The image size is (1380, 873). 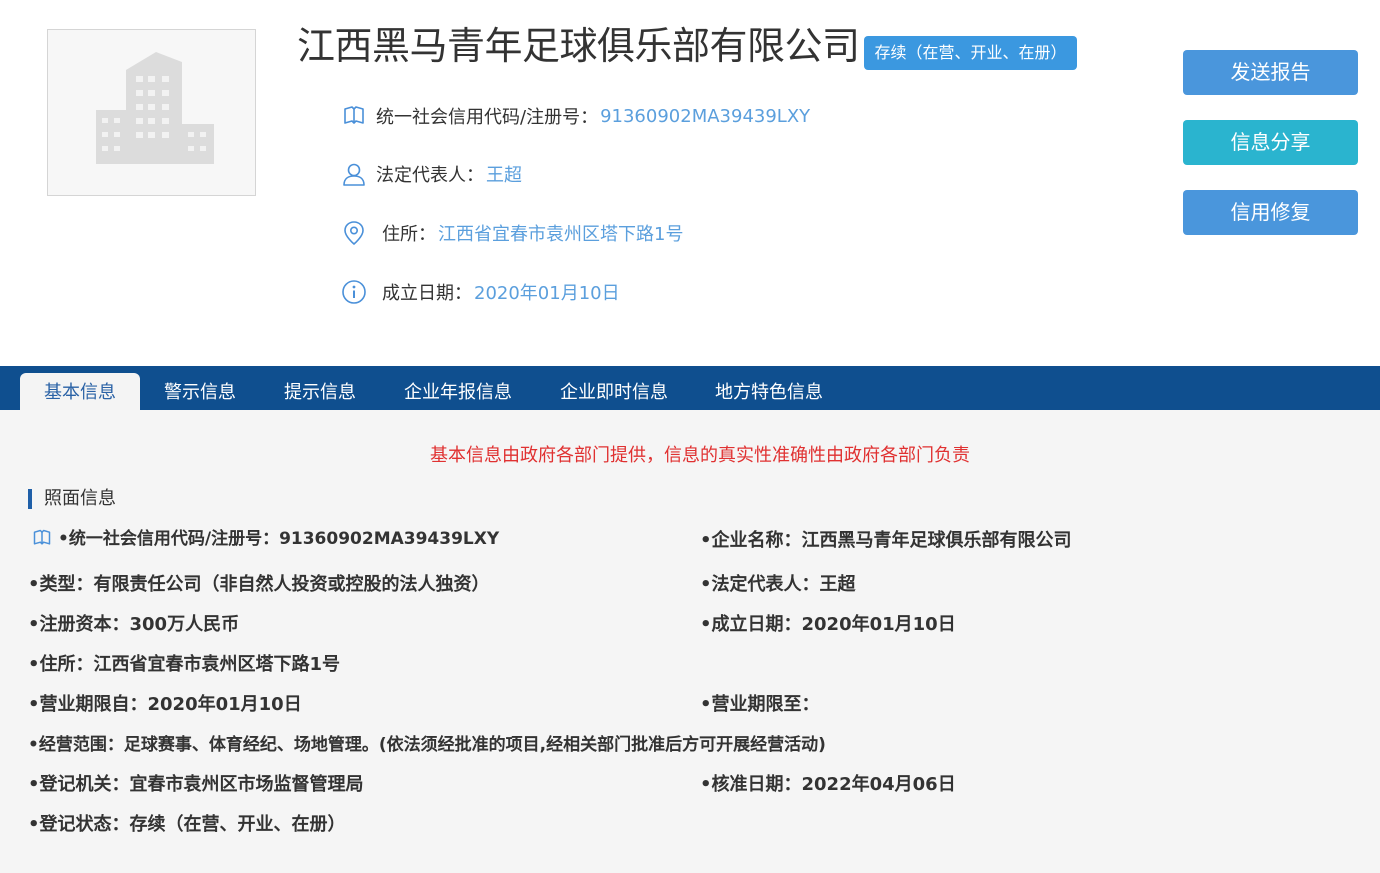 What do you see at coordinates (1270, 212) in the screenshot?
I see `credit-repair-button: 信用修复` at bounding box center [1270, 212].